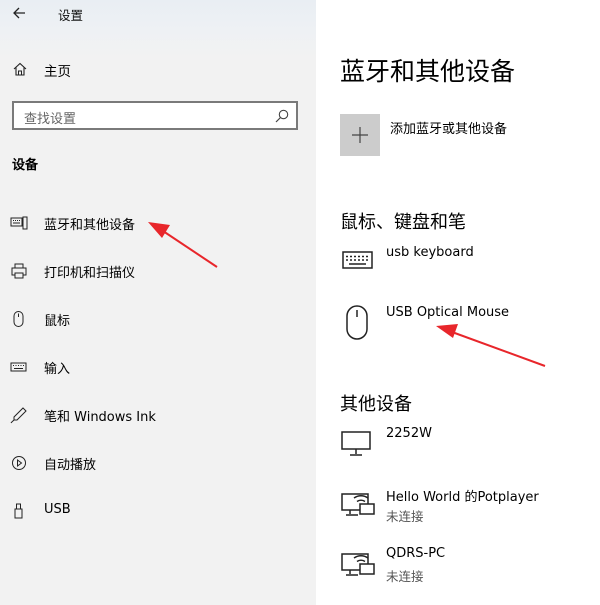 The image size is (600, 605). I want to click on sidebar-item-autoplay: 自动播放, so click(155, 463).